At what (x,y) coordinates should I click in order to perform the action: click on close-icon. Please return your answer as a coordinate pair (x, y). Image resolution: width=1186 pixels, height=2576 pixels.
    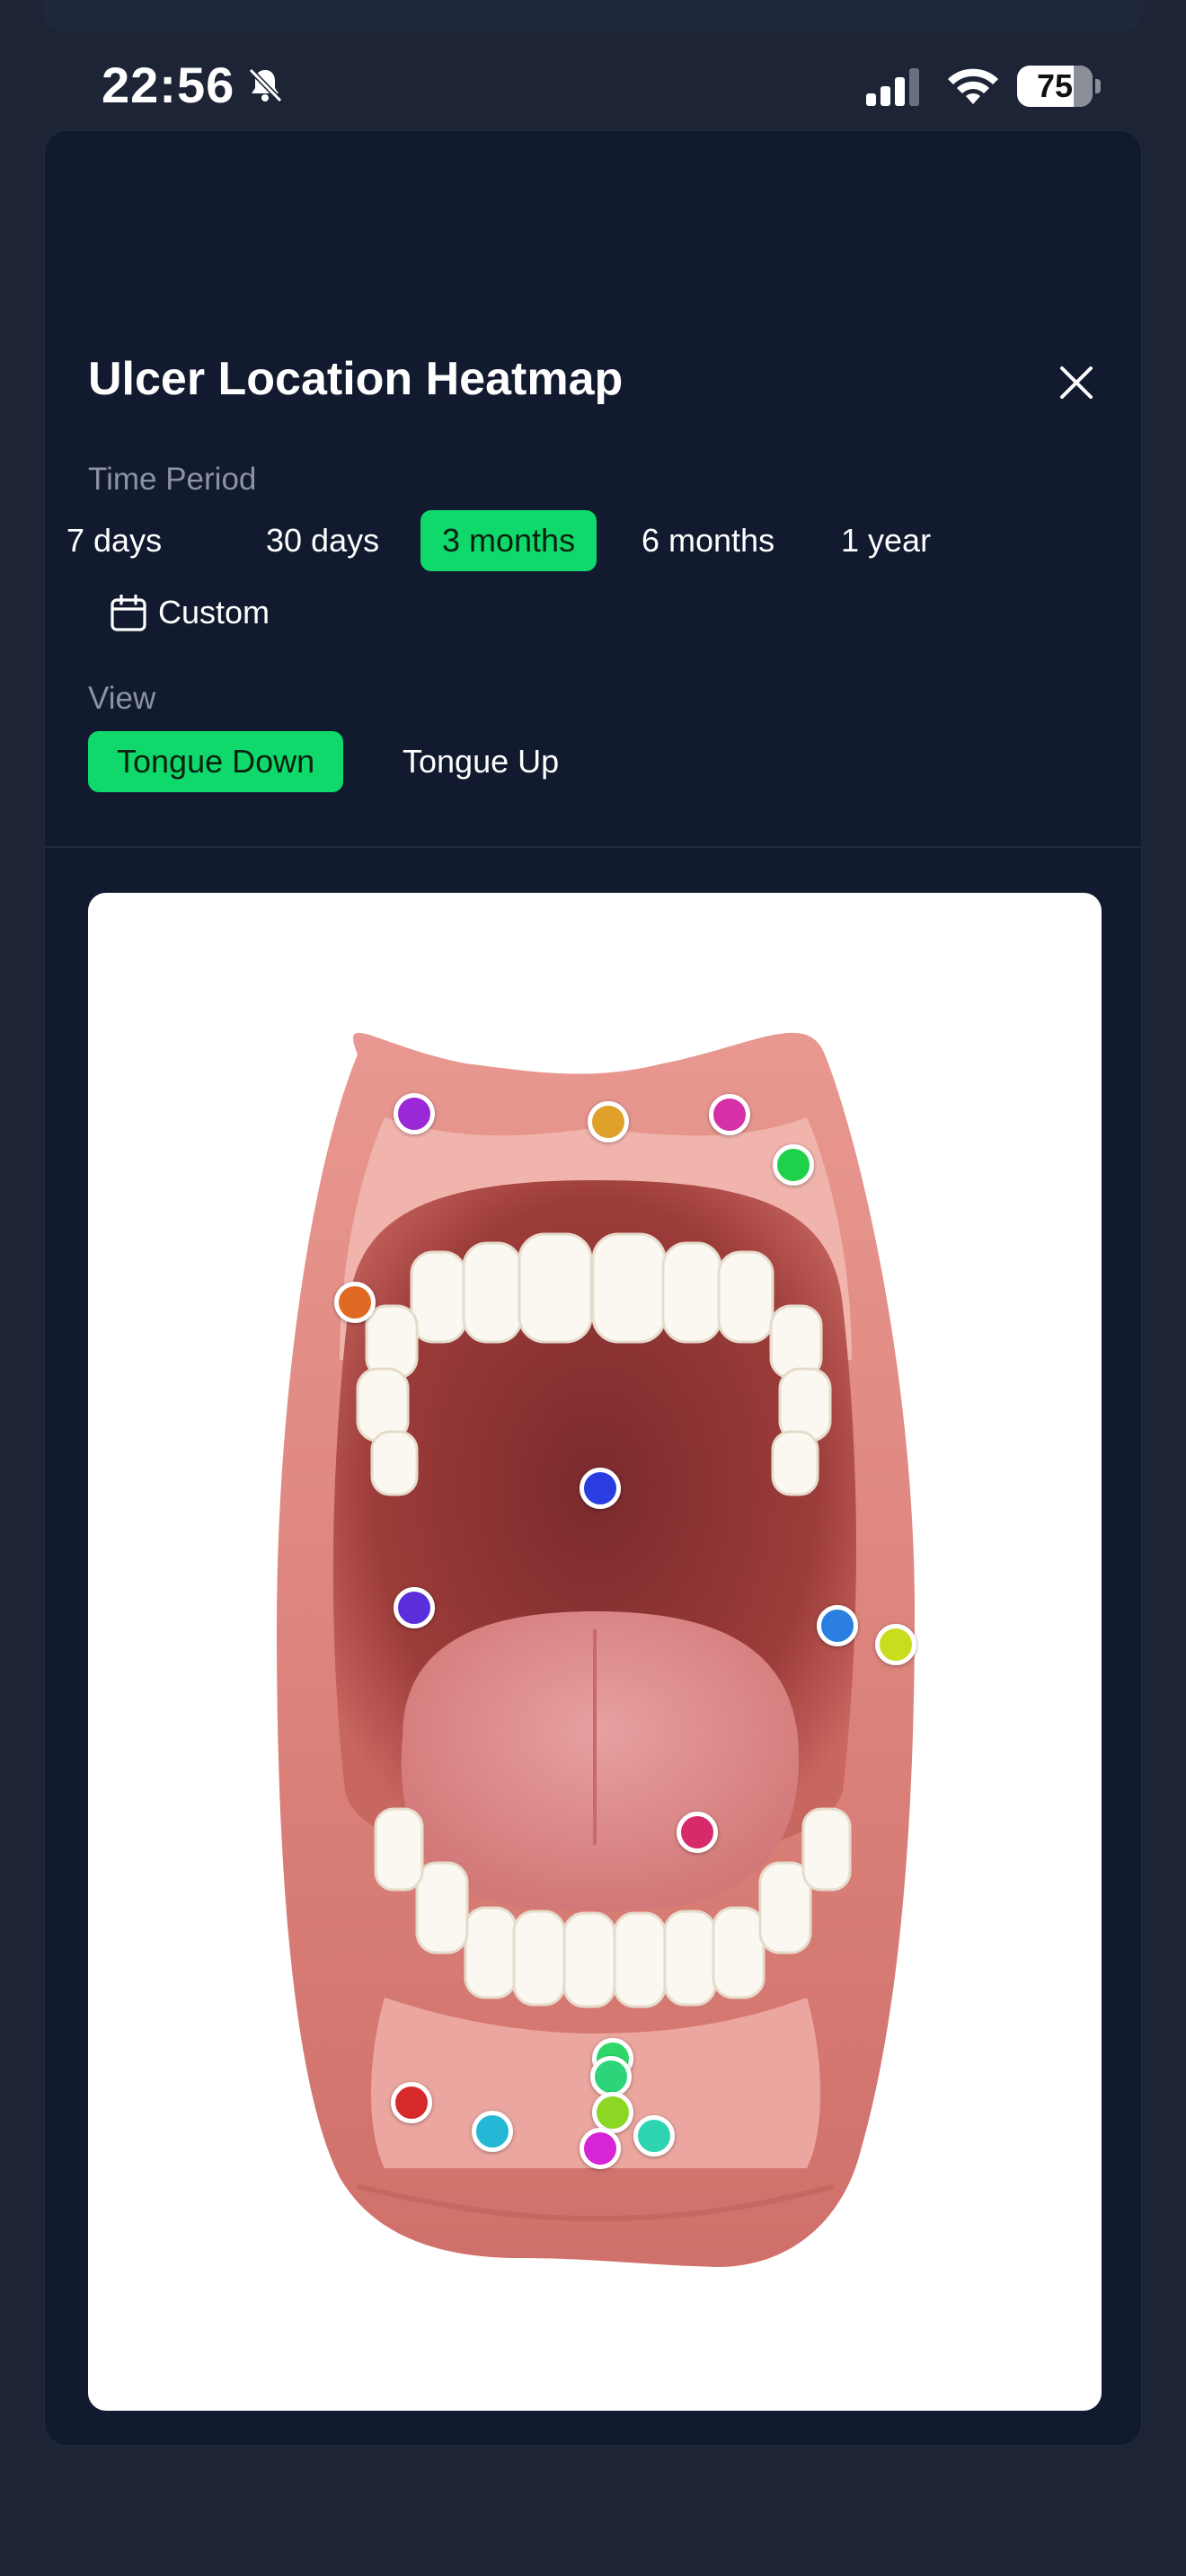
    Looking at the image, I should click on (1076, 382).